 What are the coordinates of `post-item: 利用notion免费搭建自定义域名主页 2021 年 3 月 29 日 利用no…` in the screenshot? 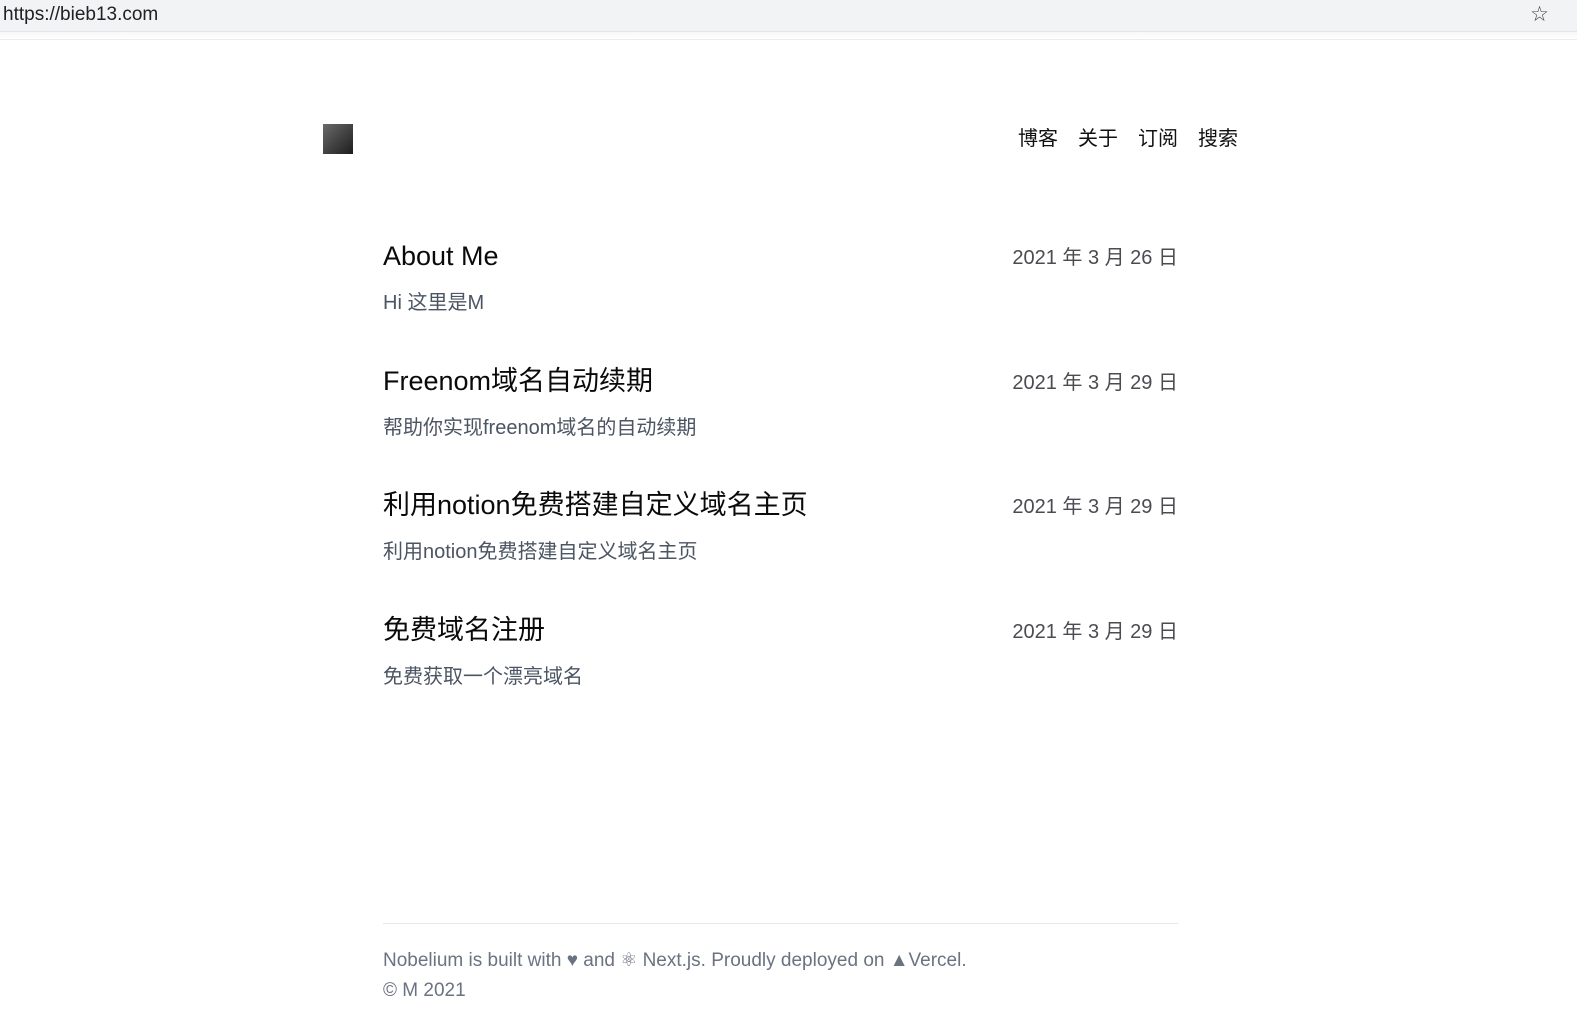 It's located at (780, 551).